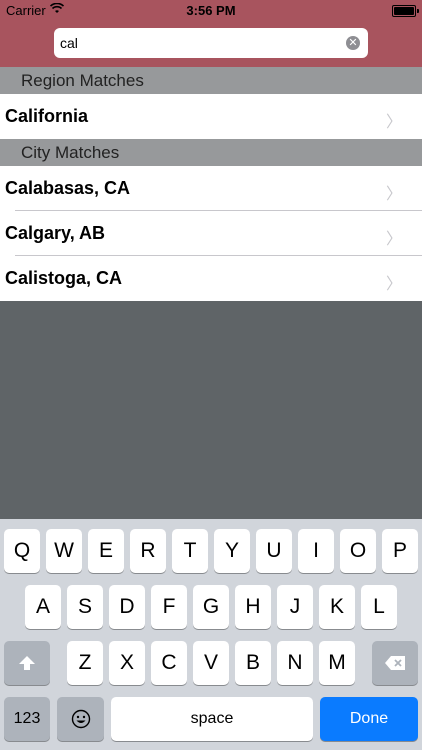 The image size is (422, 750). What do you see at coordinates (127, 607) in the screenshot?
I see `key-d: D` at bounding box center [127, 607].